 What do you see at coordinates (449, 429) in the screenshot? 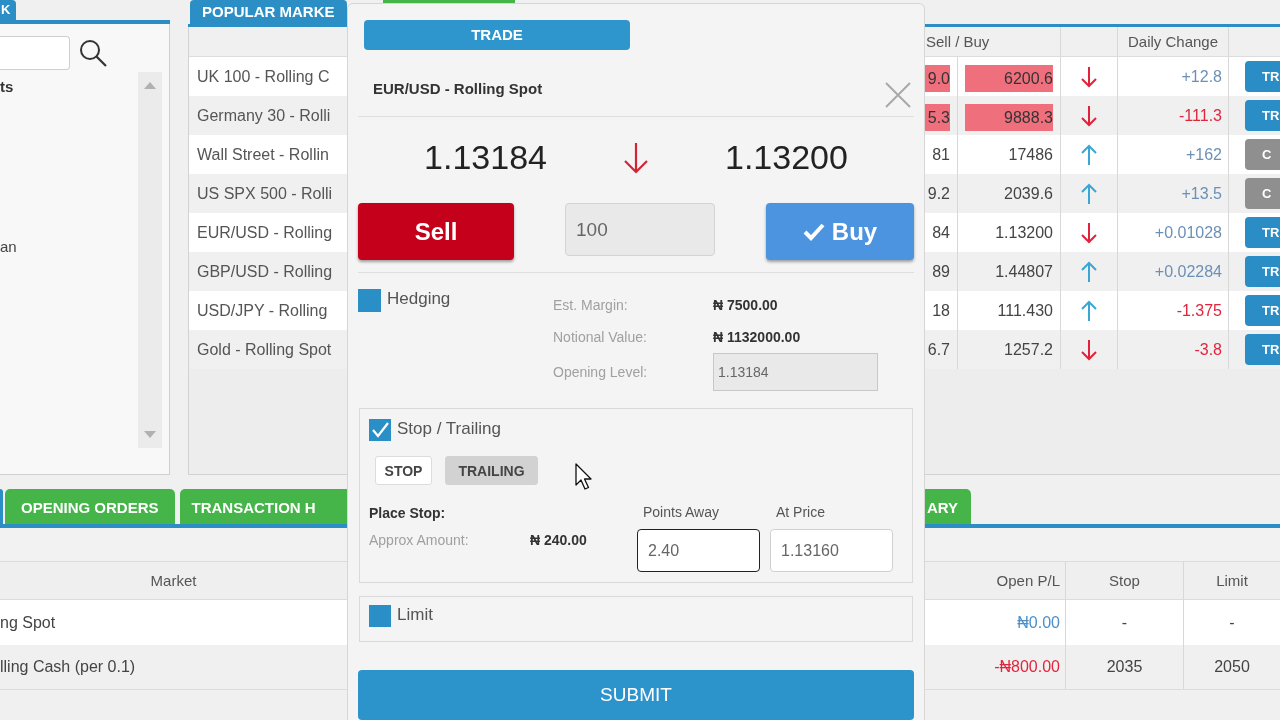
I see `checkbox-label: Stop / Trailing` at bounding box center [449, 429].